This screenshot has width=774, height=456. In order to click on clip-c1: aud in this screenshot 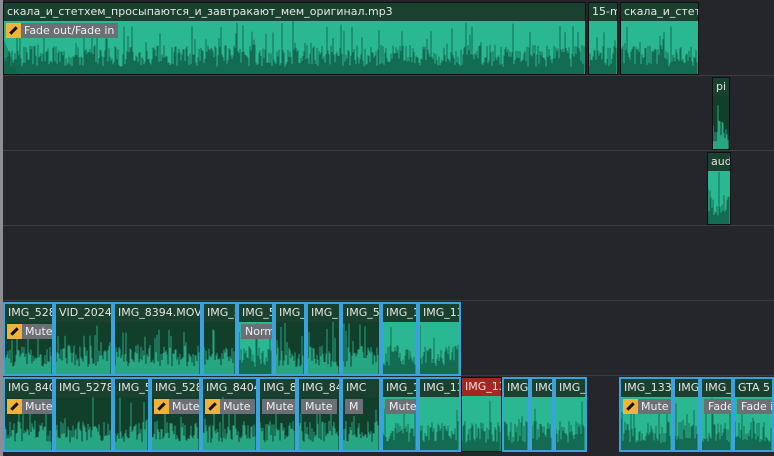, I will do `click(719, 188)`.